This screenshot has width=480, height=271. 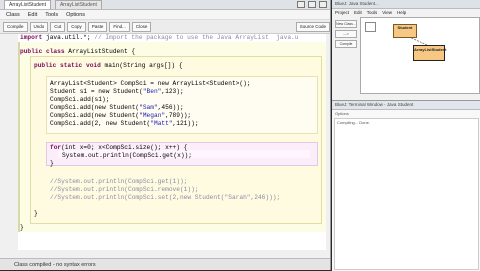 What do you see at coordinates (127, 155) in the screenshot?
I see `code-line: System.out.println(CompSci.get(x));` at bounding box center [127, 155].